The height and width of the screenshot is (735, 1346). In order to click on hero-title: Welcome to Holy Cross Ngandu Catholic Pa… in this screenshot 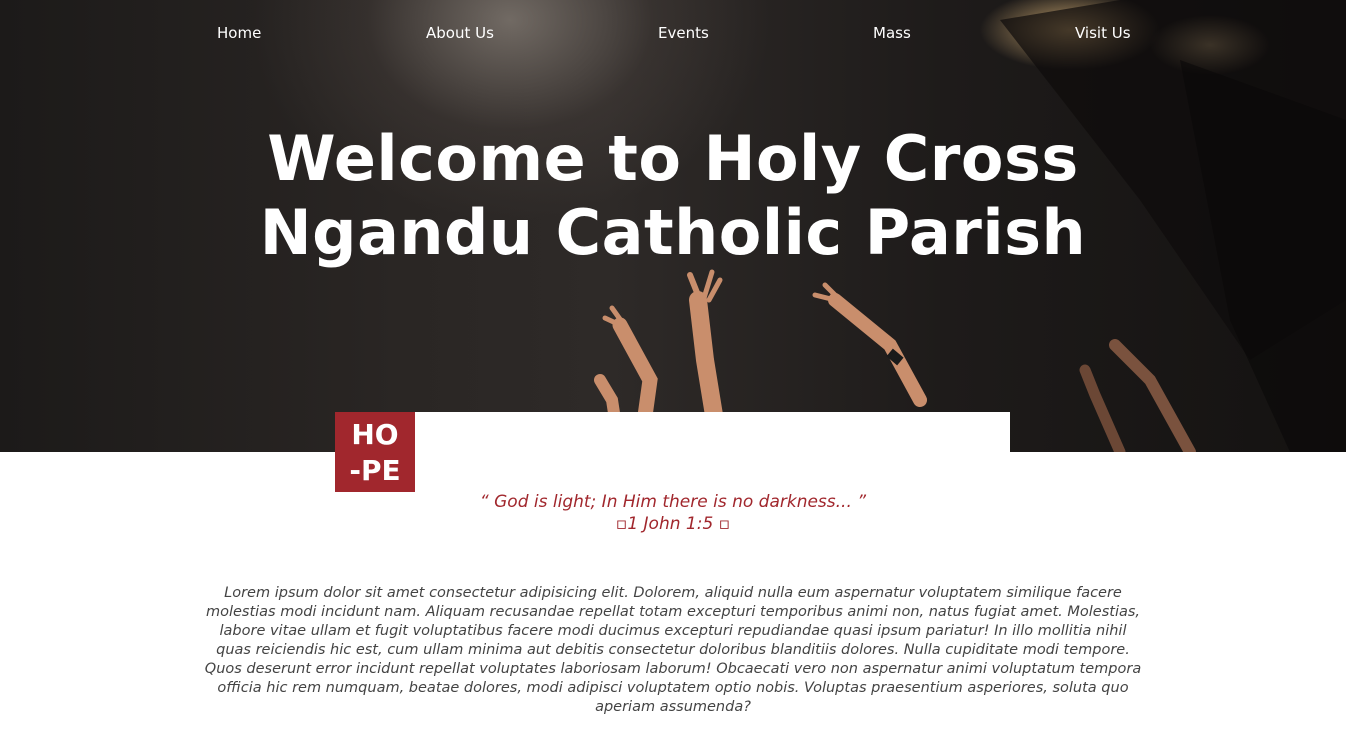, I will do `click(673, 195)`.